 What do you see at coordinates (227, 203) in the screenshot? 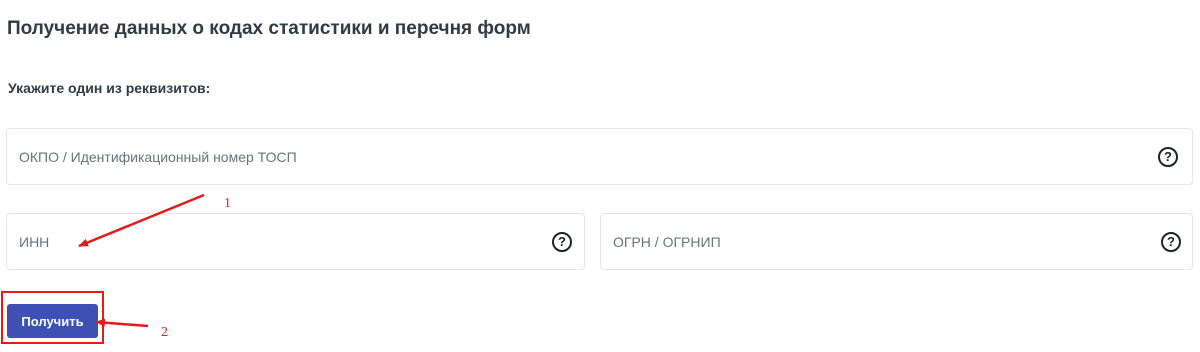
I see `annotation-label-1: 1` at bounding box center [227, 203].